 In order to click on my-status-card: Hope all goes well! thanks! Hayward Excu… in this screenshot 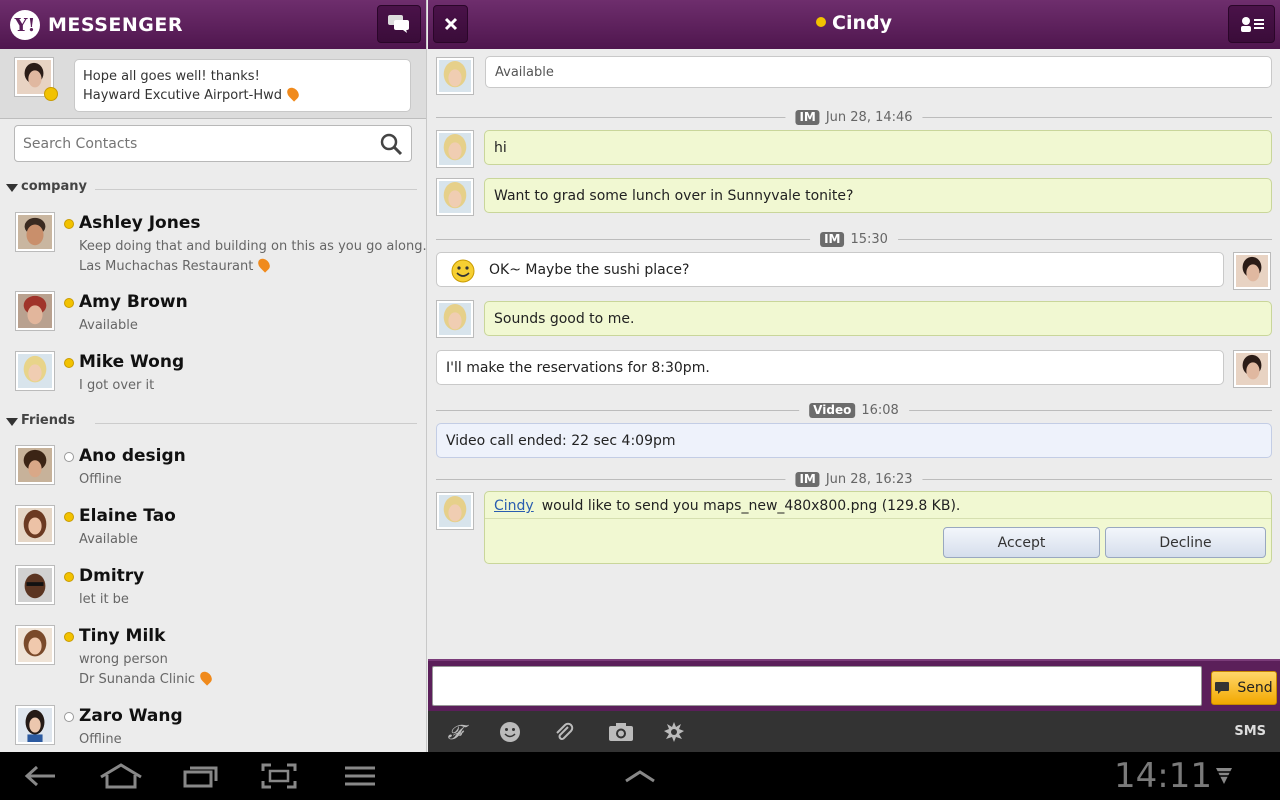, I will do `click(213, 84)`.